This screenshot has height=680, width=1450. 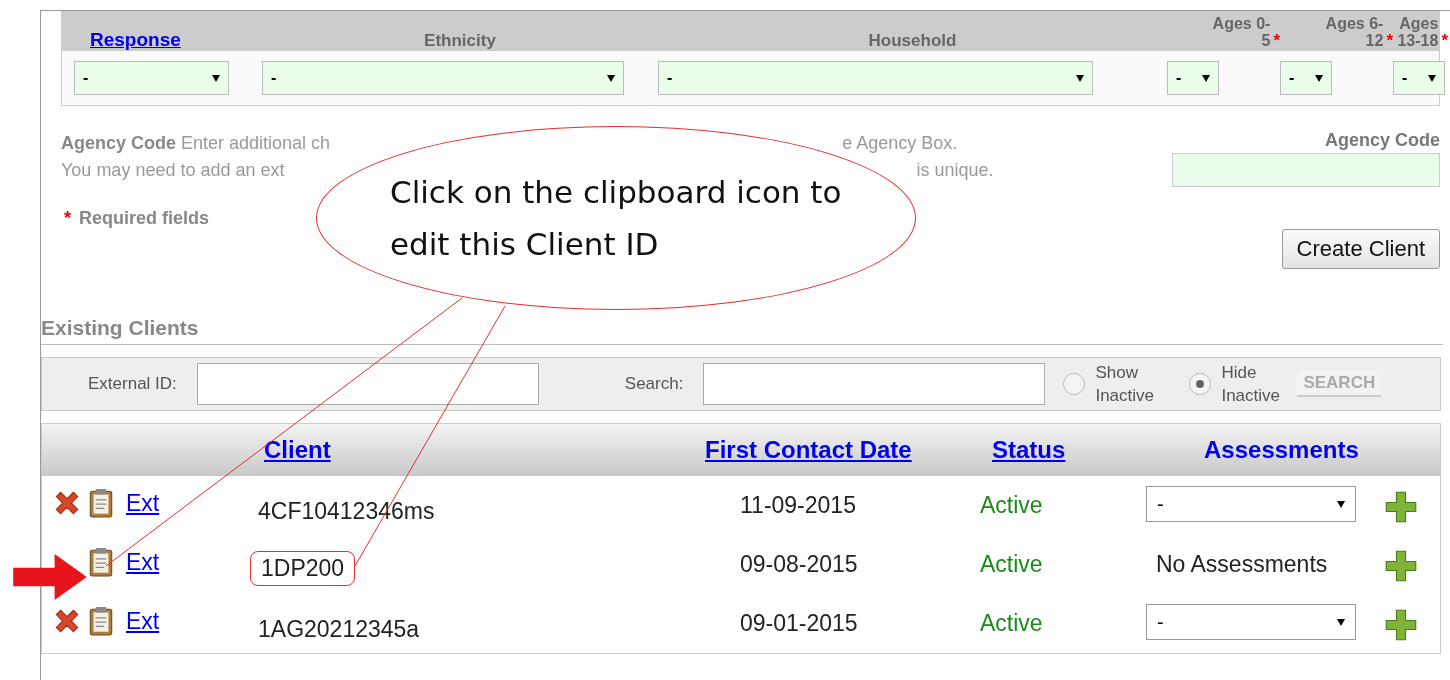 What do you see at coordinates (912, 40) in the screenshot?
I see `column-header: Household` at bounding box center [912, 40].